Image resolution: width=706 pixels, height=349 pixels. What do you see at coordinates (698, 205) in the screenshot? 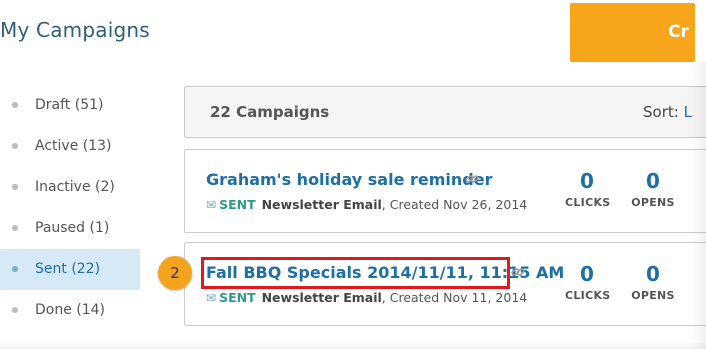
I see `edge-shadow` at bounding box center [698, 205].